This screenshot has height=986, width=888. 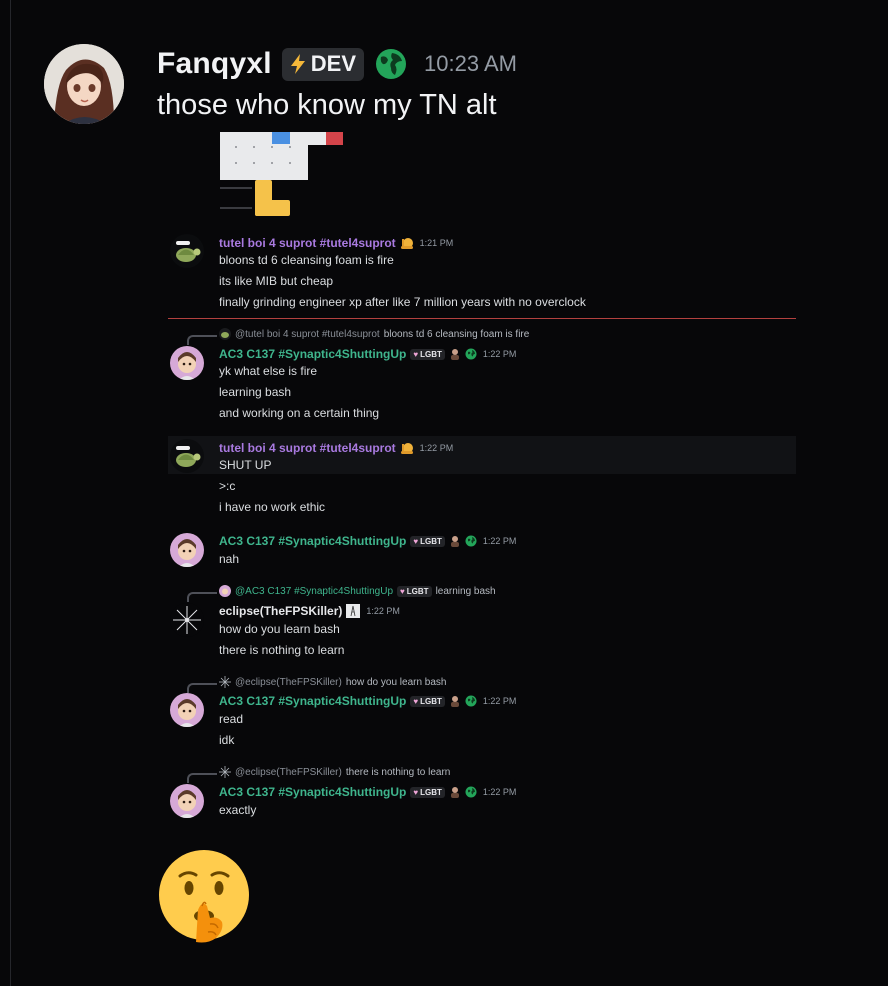 I want to click on grid-art-image, so click(x=281, y=174).